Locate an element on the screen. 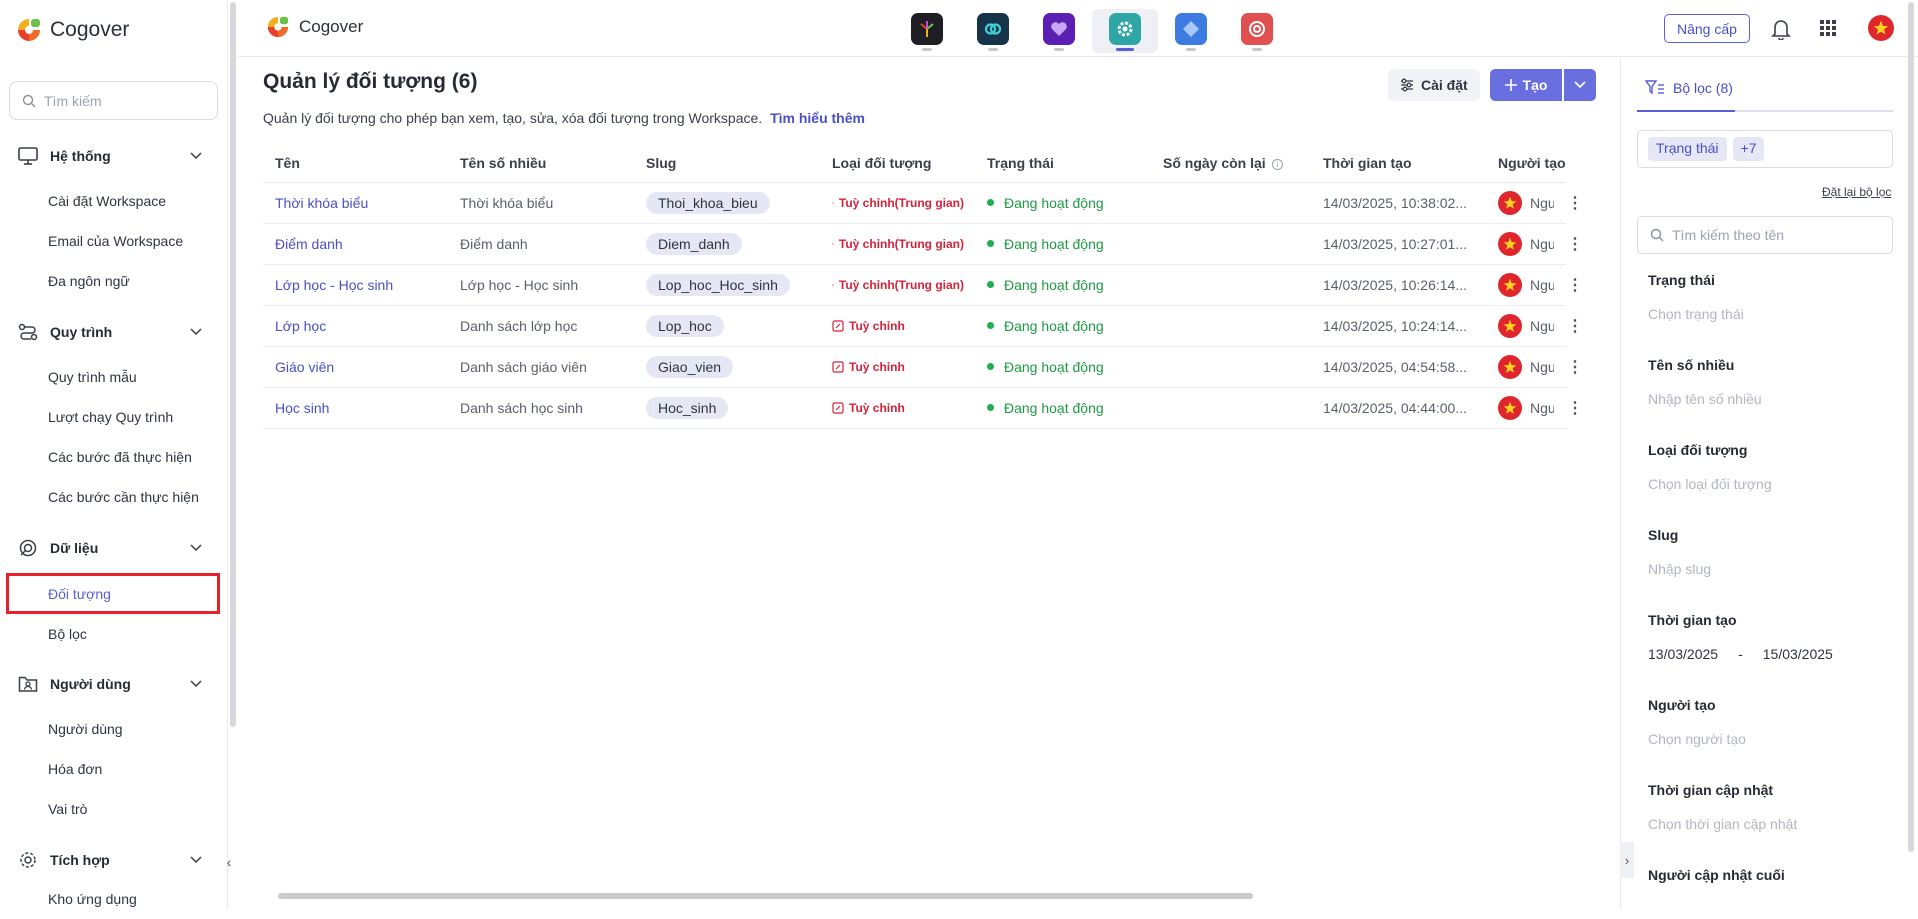 This screenshot has width=1918, height=919. sidebar-scrollbar is located at coordinates (233, 364).